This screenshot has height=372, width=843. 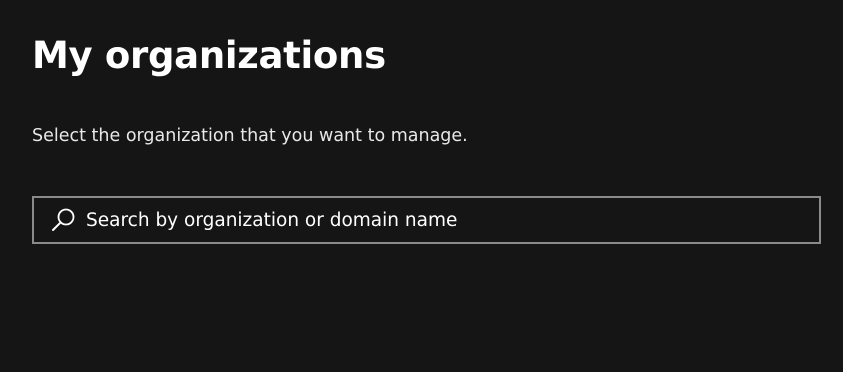 What do you see at coordinates (209, 55) in the screenshot?
I see `page-title: My organizations` at bounding box center [209, 55].